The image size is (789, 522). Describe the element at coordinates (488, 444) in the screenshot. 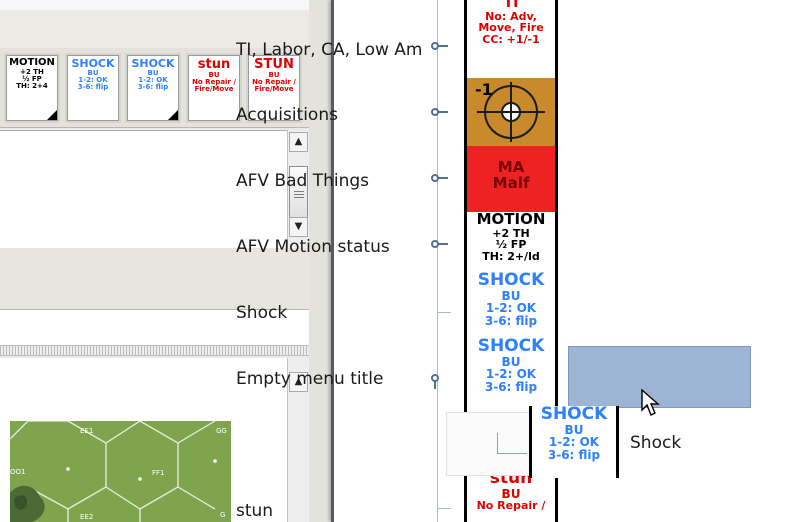

I see `drag-drop-target-outline` at that location.